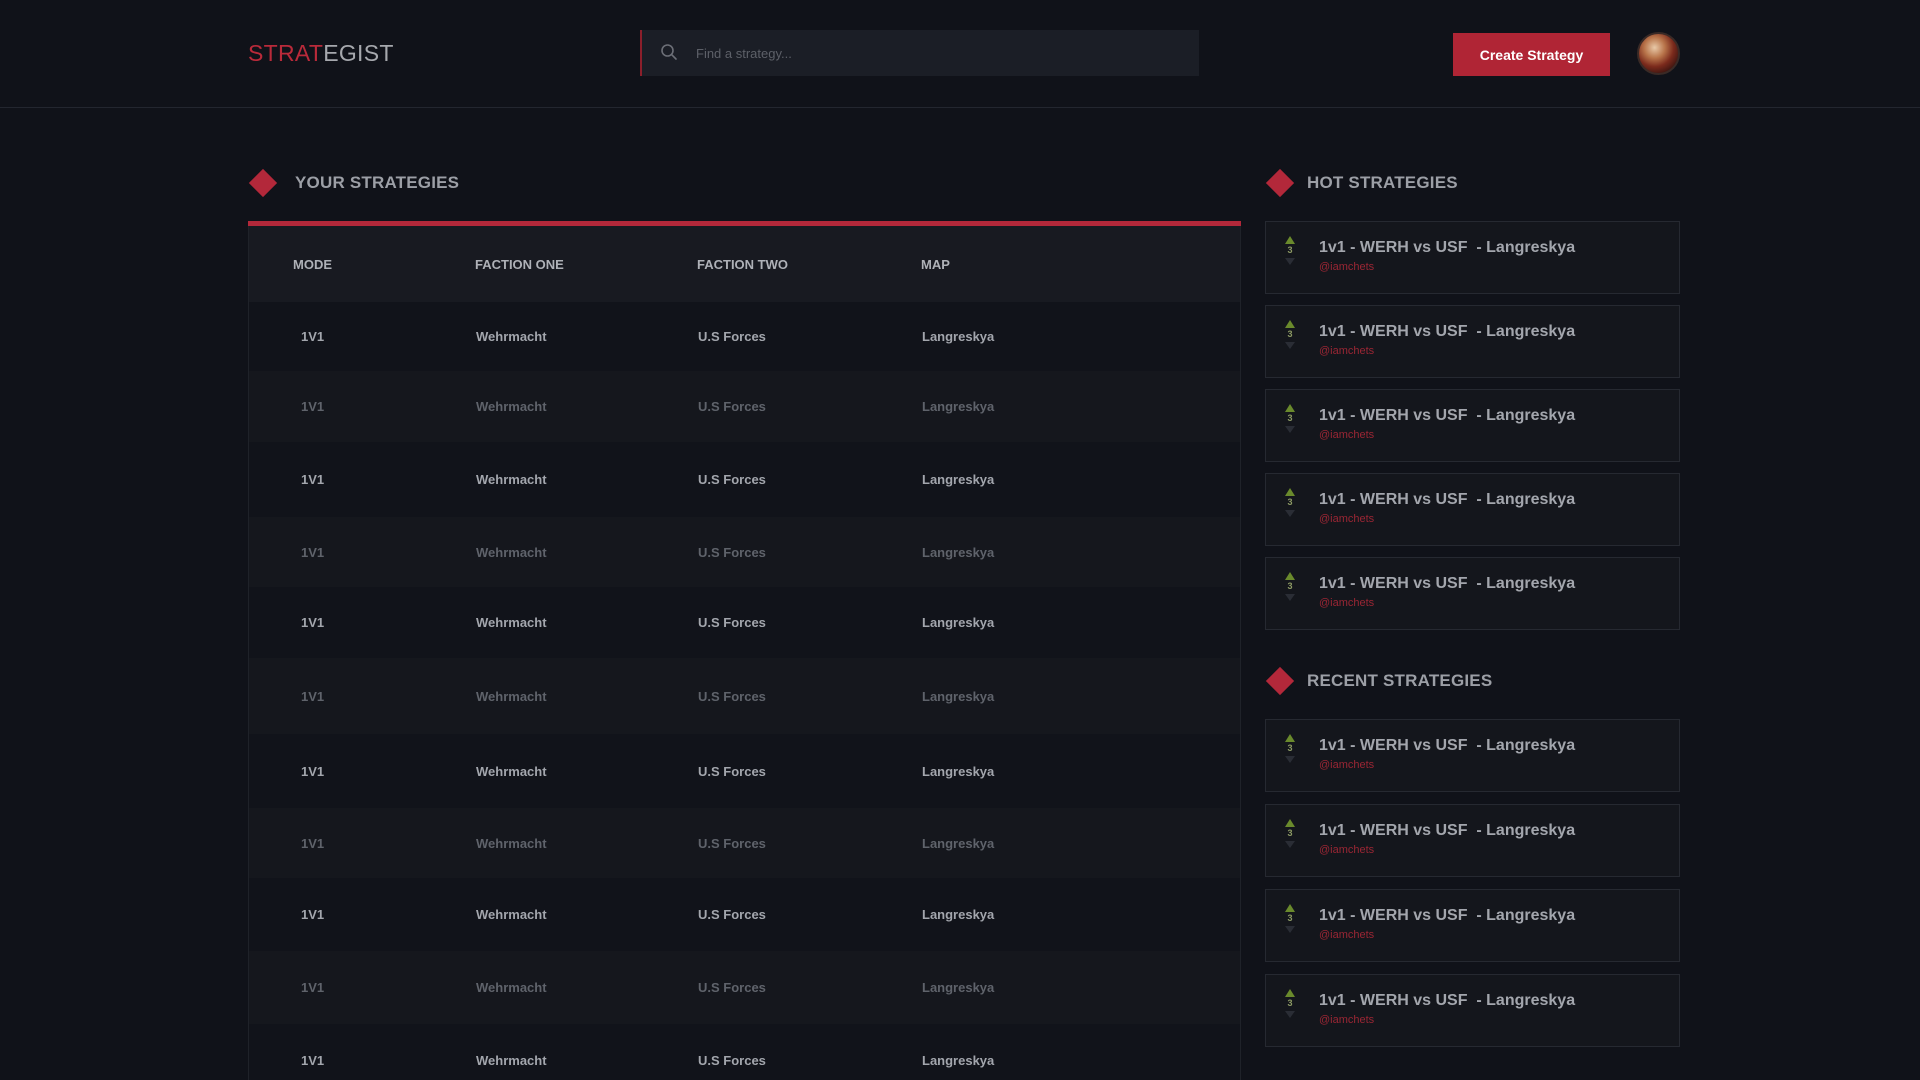  Describe the element at coordinates (1378, 681) in the screenshot. I see `recent-strategies-heading: RECENT STRATEGIES` at that location.